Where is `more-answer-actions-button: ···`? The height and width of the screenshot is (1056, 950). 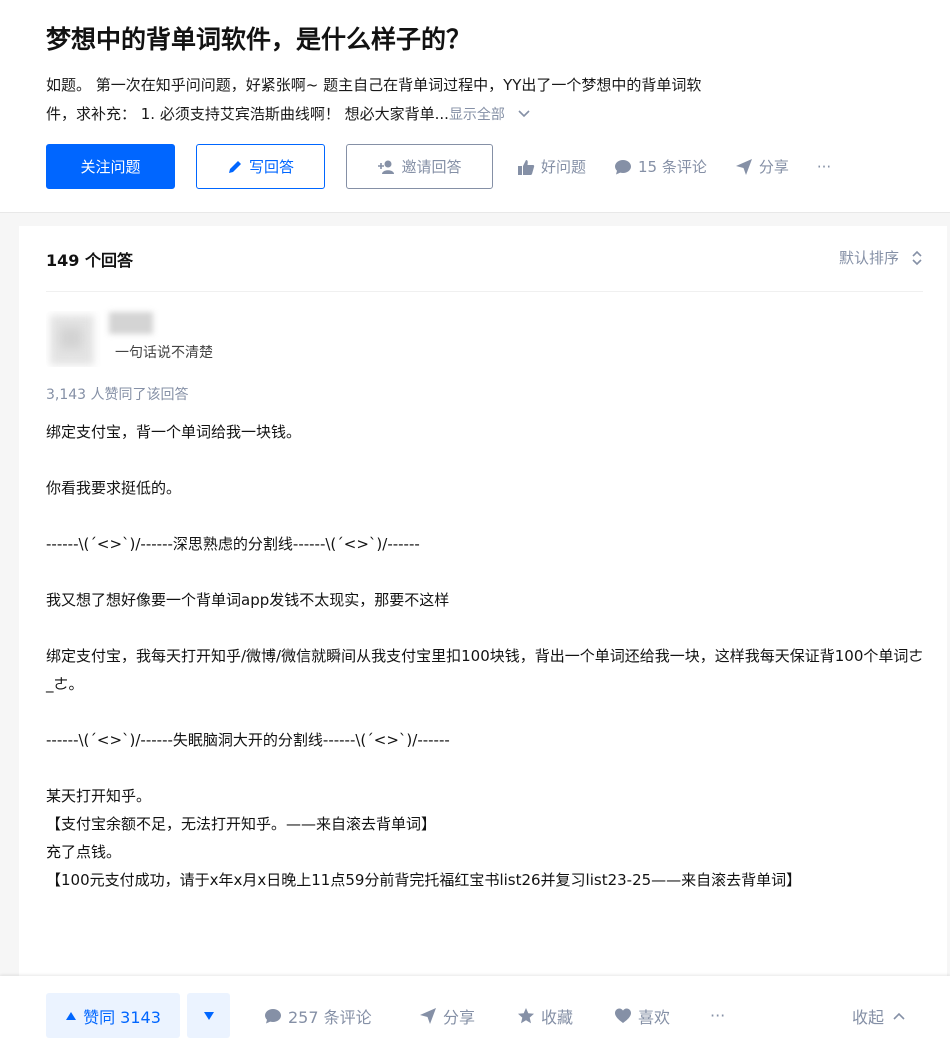
more-answer-actions-button: ··· is located at coordinates (717, 1015).